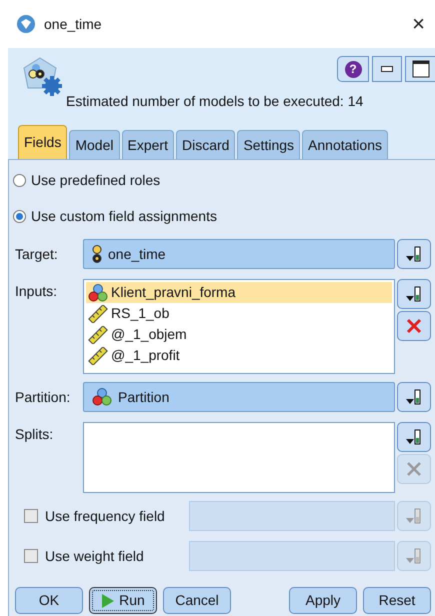 The height and width of the screenshot is (616, 435). I want to click on radio-label: Use predefined roles, so click(95, 180).